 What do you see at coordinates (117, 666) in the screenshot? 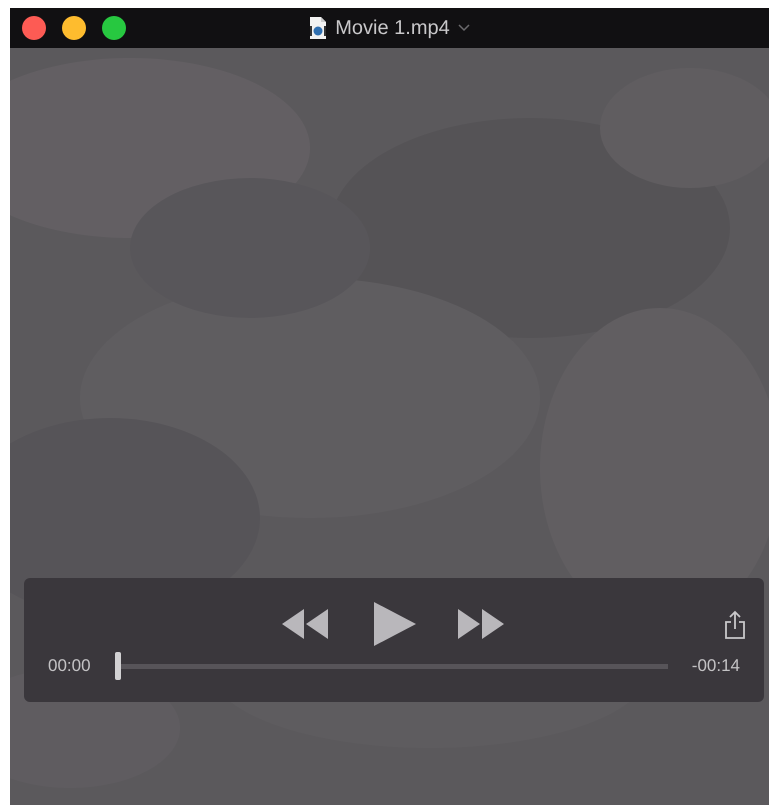
I see `playhead-handle` at bounding box center [117, 666].